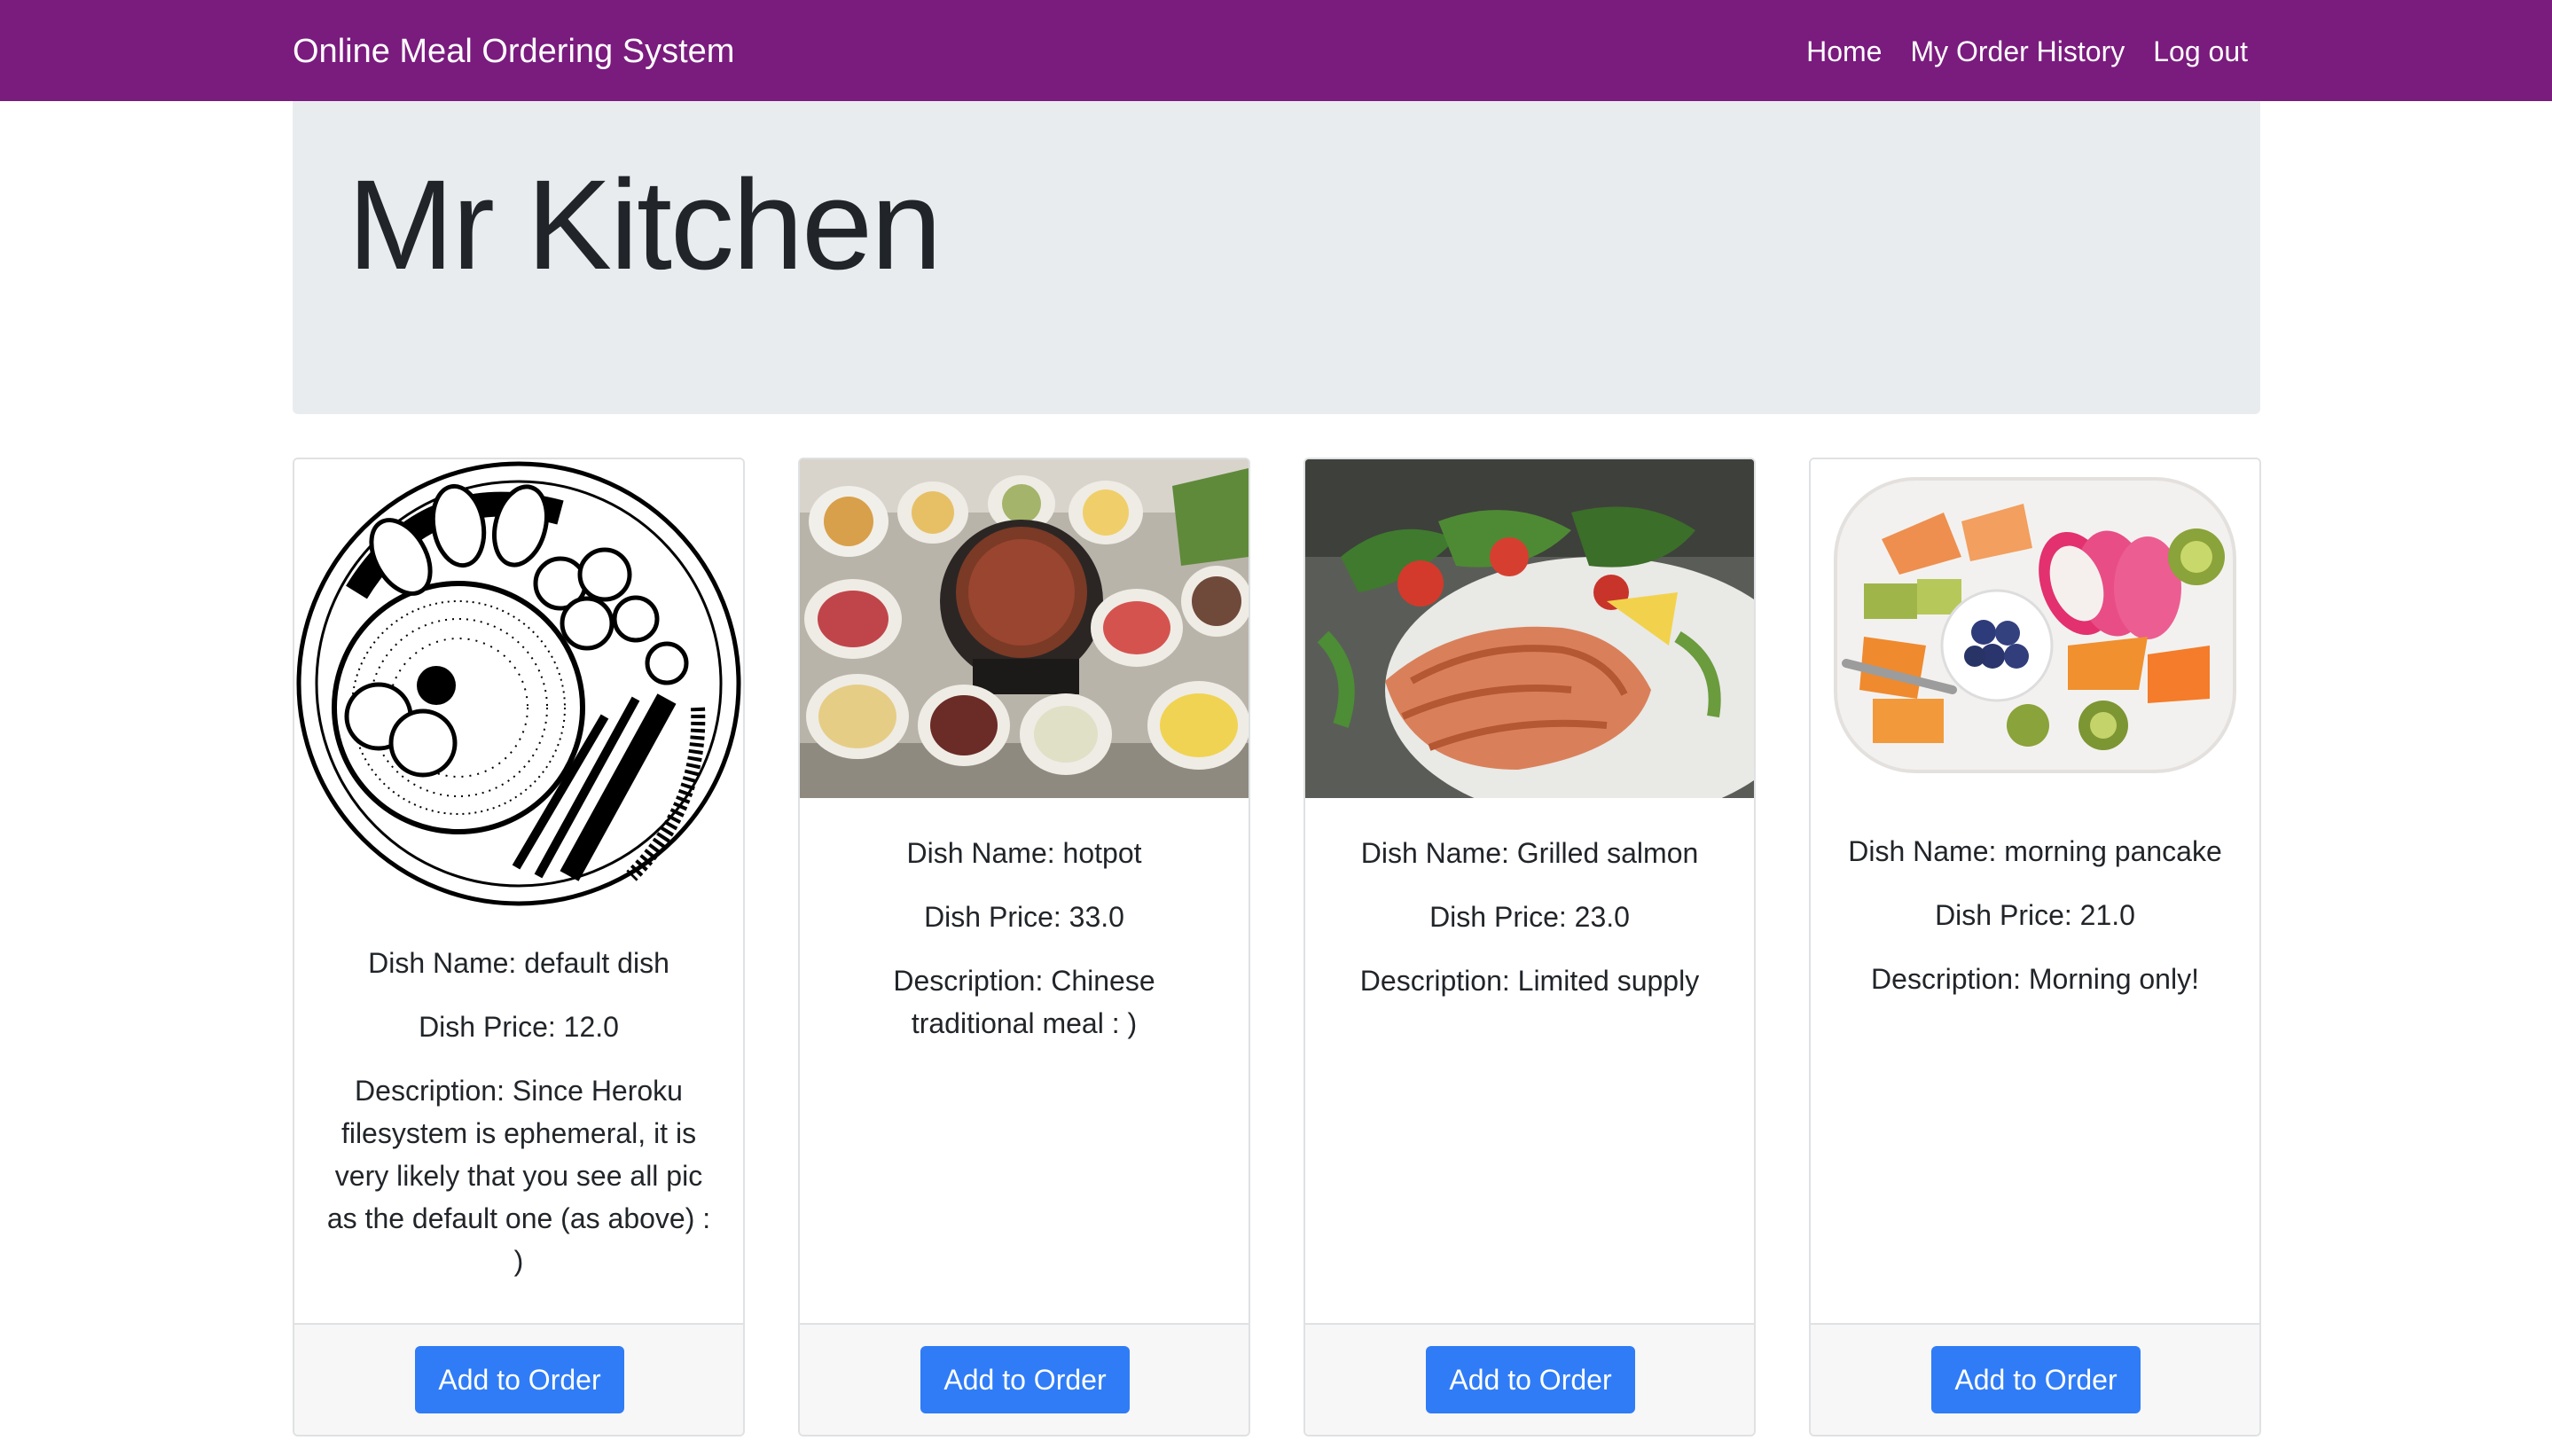 This screenshot has height=1456, width=2552. What do you see at coordinates (2017, 51) in the screenshot?
I see `nav-order-history-link: My Order History` at bounding box center [2017, 51].